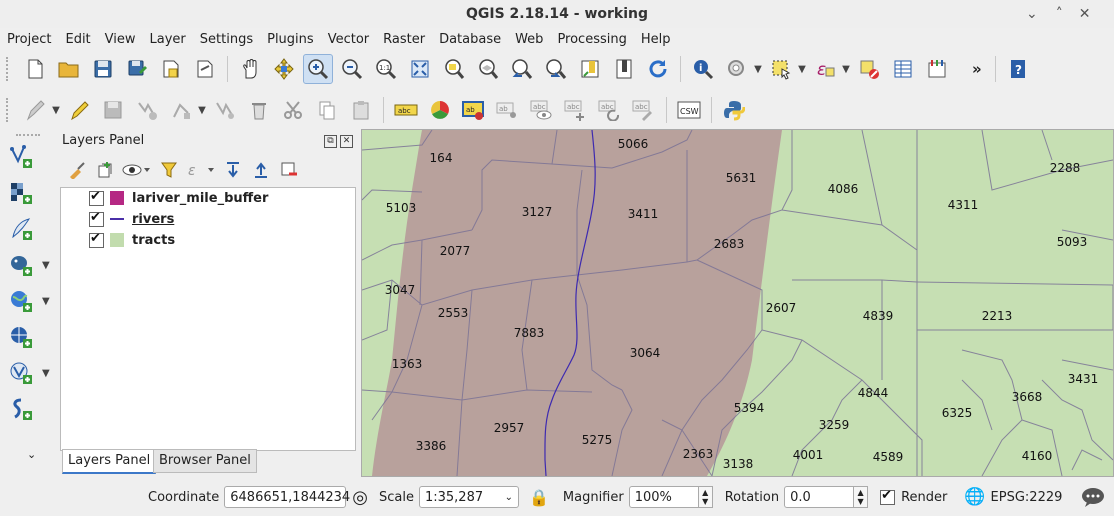  Describe the element at coordinates (137, 170) in the screenshot. I see `manage-visibility-icon` at that location.